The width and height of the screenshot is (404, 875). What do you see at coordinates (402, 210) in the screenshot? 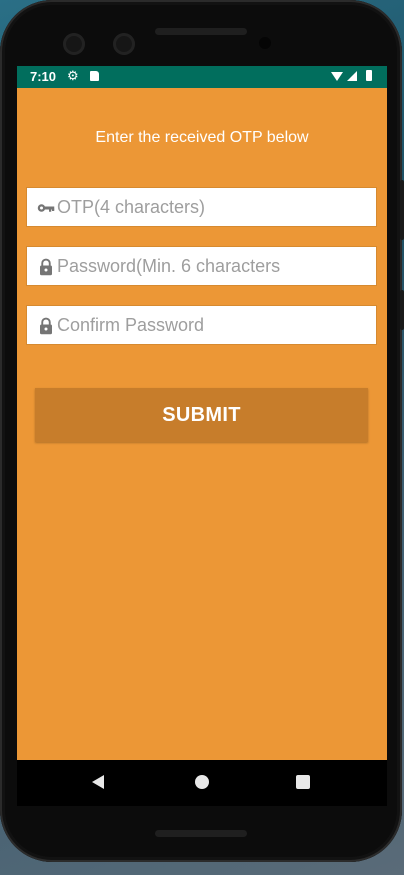
I see `volume-button` at bounding box center [402, 210].